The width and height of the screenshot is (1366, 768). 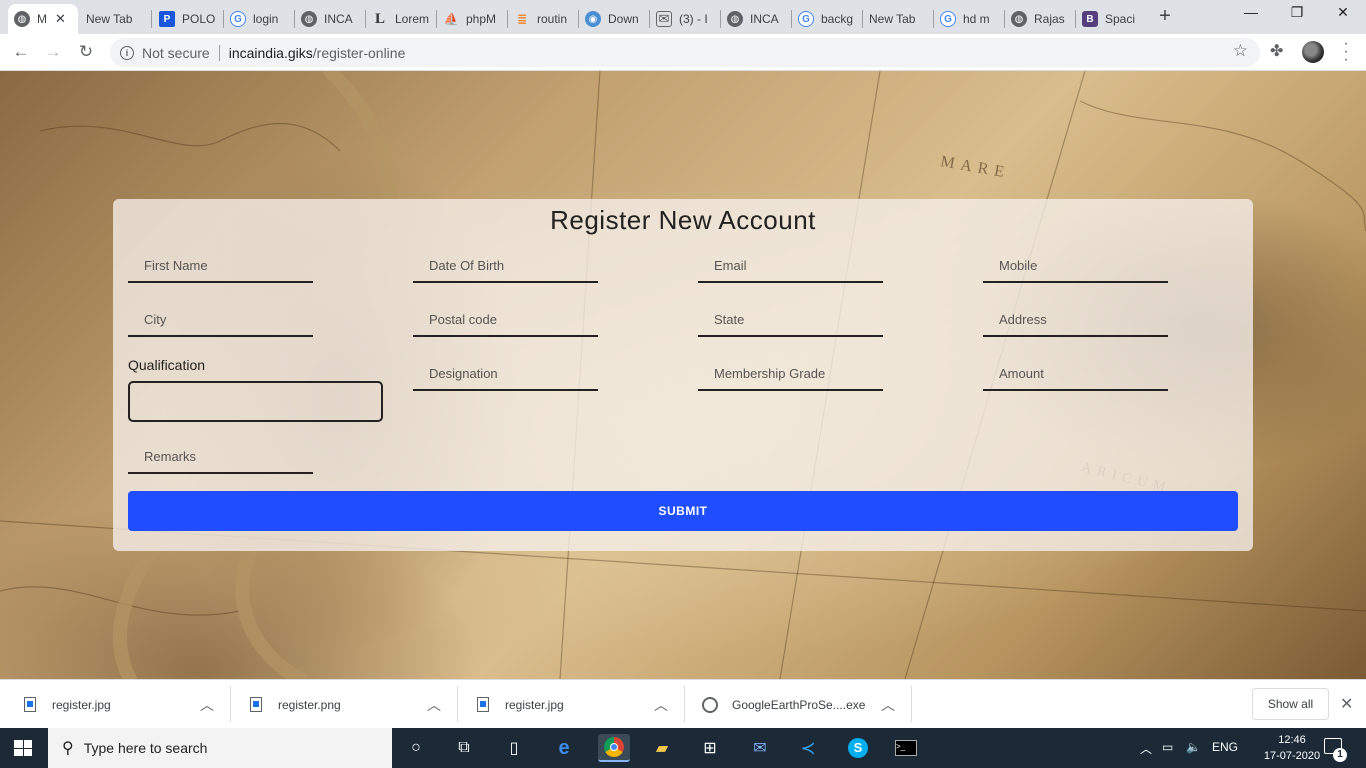 What do you see at coordinates (1075, 265) in the screenshot?
I see `mobile-input` at bounding box center [1075, 265].